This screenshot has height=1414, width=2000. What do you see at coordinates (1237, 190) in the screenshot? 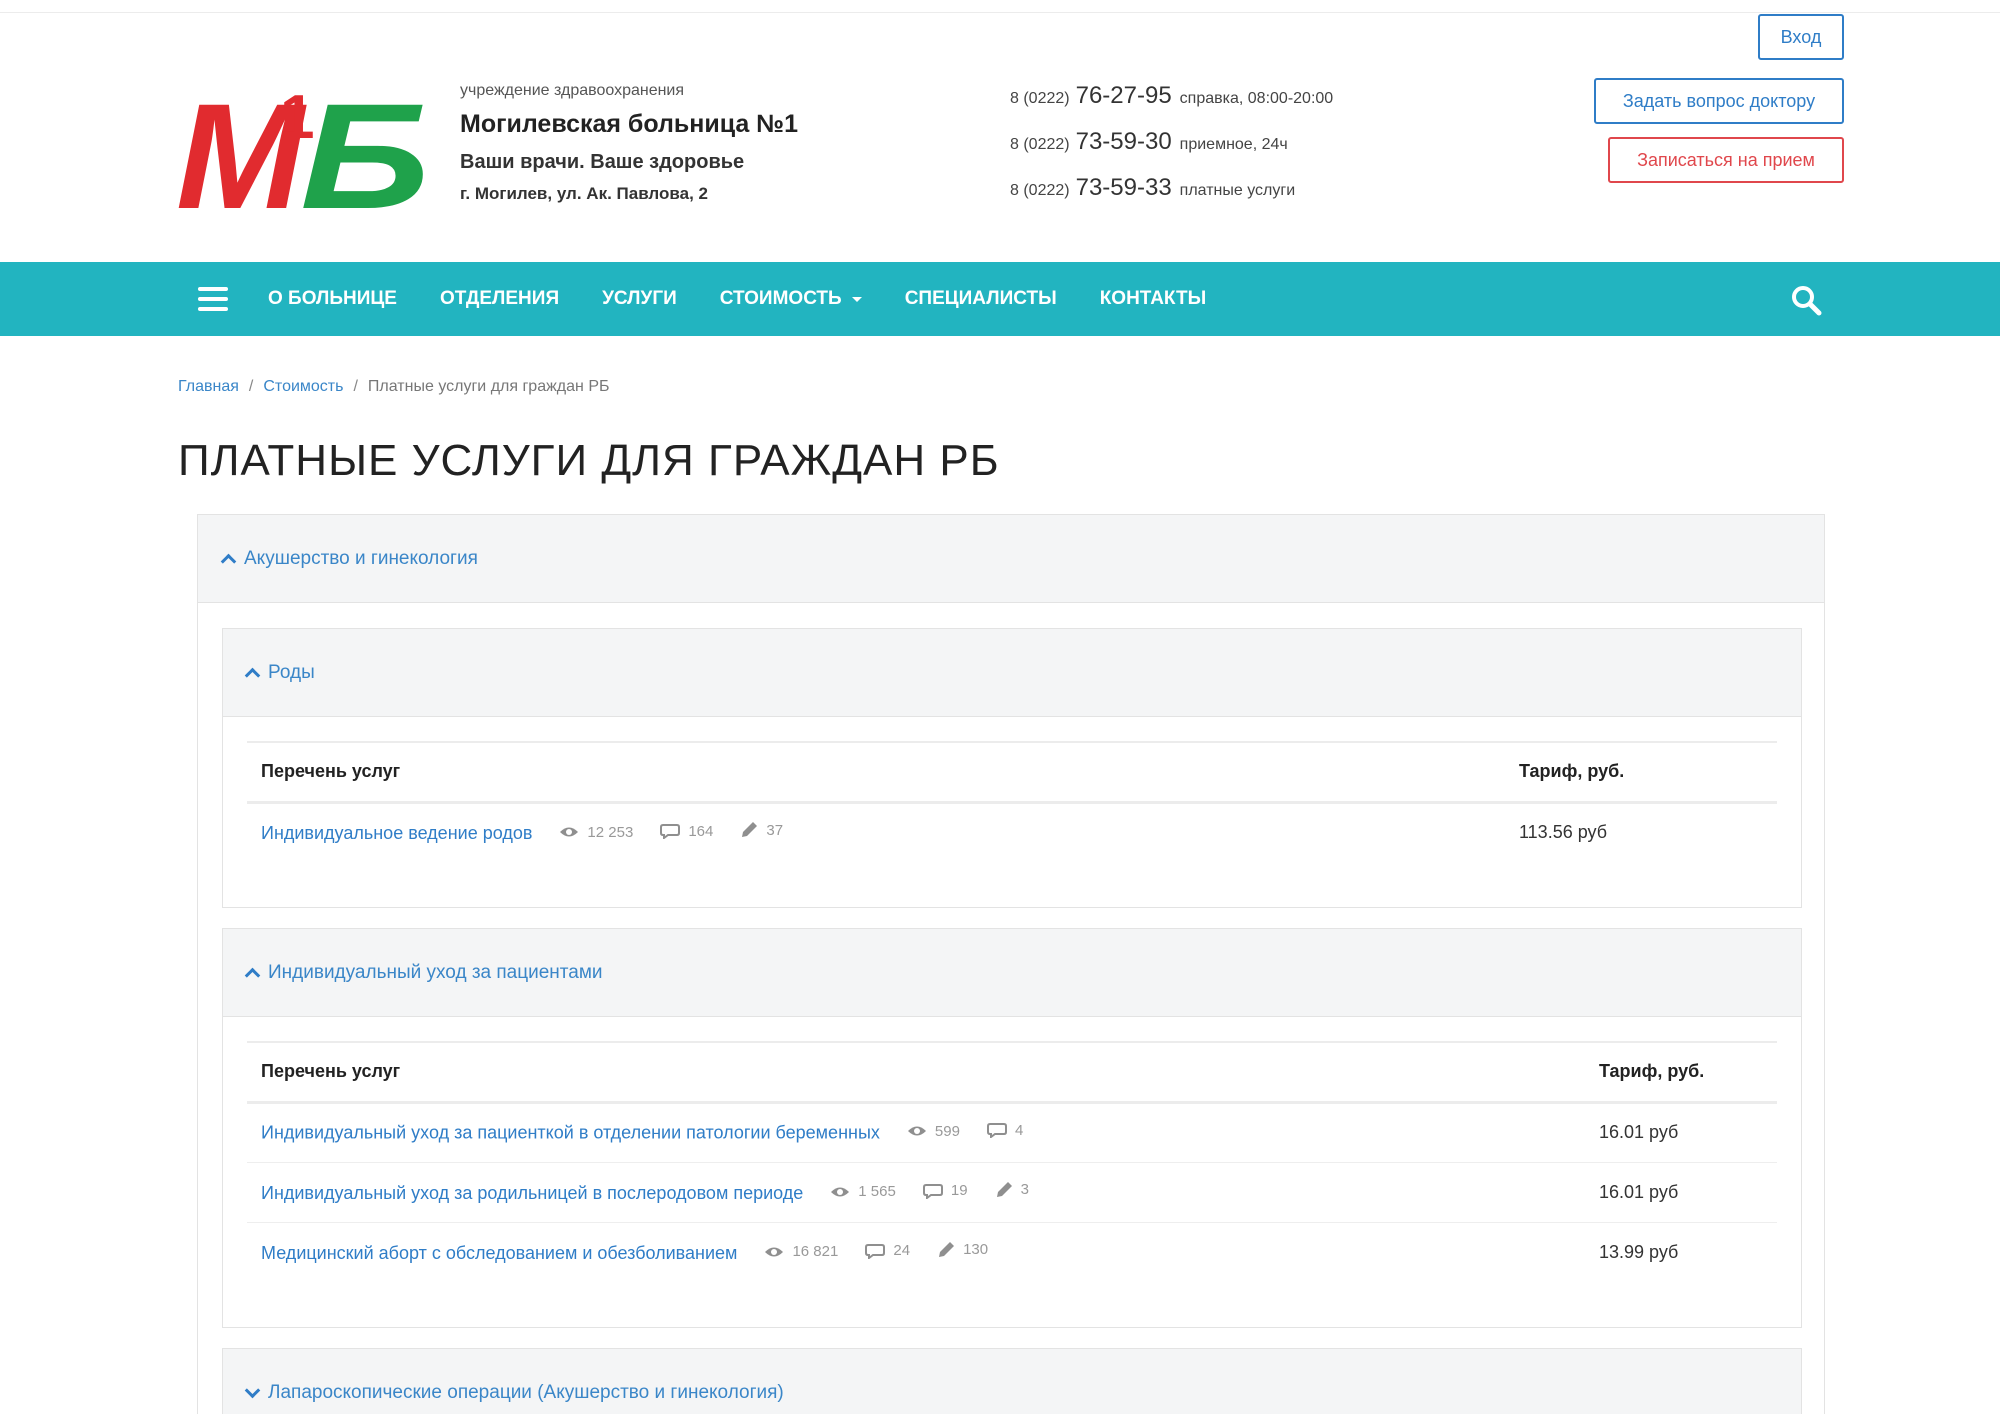
I see `phone-desc: платные услуги` at bounding box center [1237, 190].